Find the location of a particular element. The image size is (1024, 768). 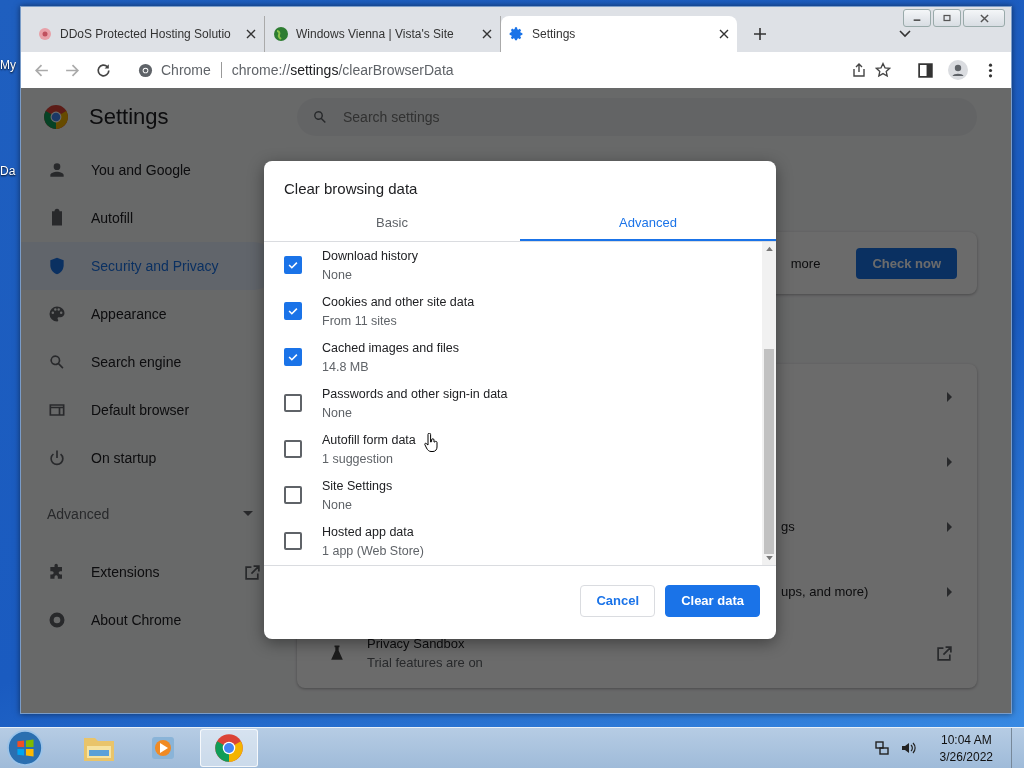

maximize-icon is located at coordinates (947, 18).